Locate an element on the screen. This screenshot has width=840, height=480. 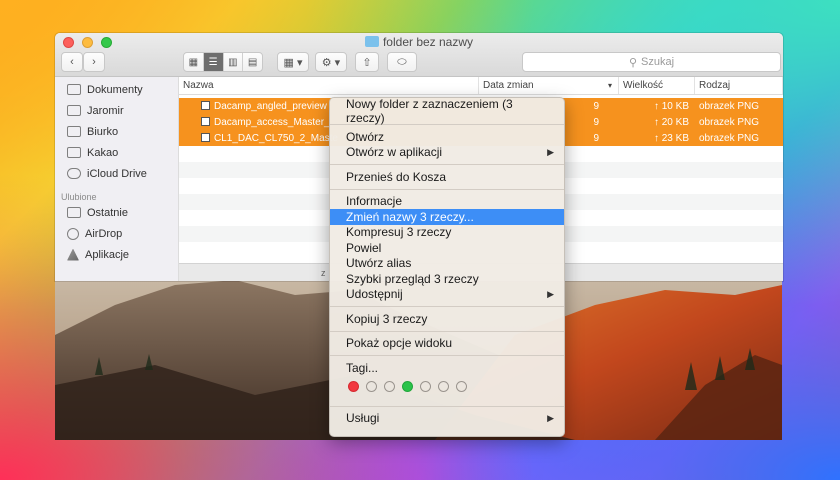
cloud-icon is located at coordinates (74, 173).